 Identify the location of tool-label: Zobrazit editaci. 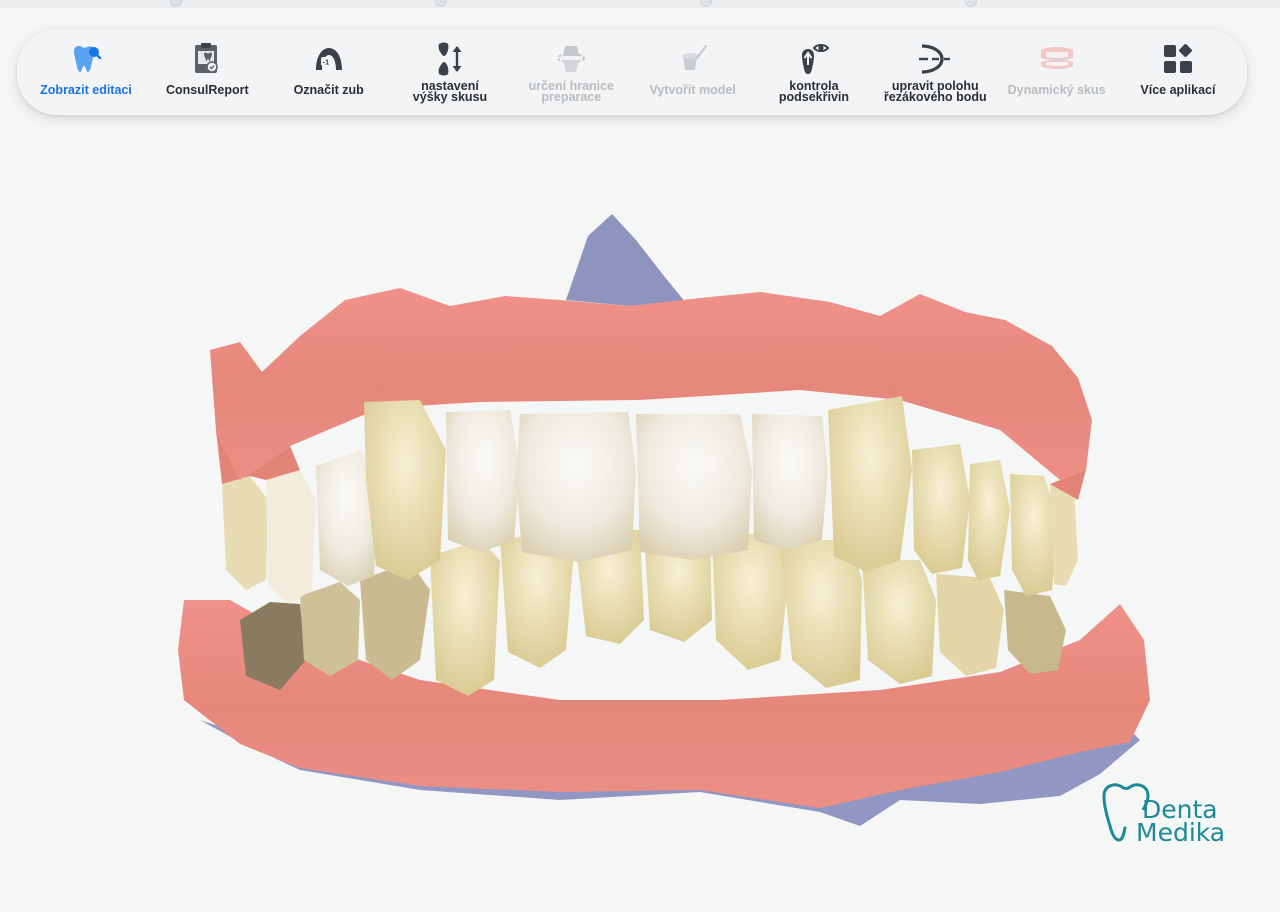
(86, 90).